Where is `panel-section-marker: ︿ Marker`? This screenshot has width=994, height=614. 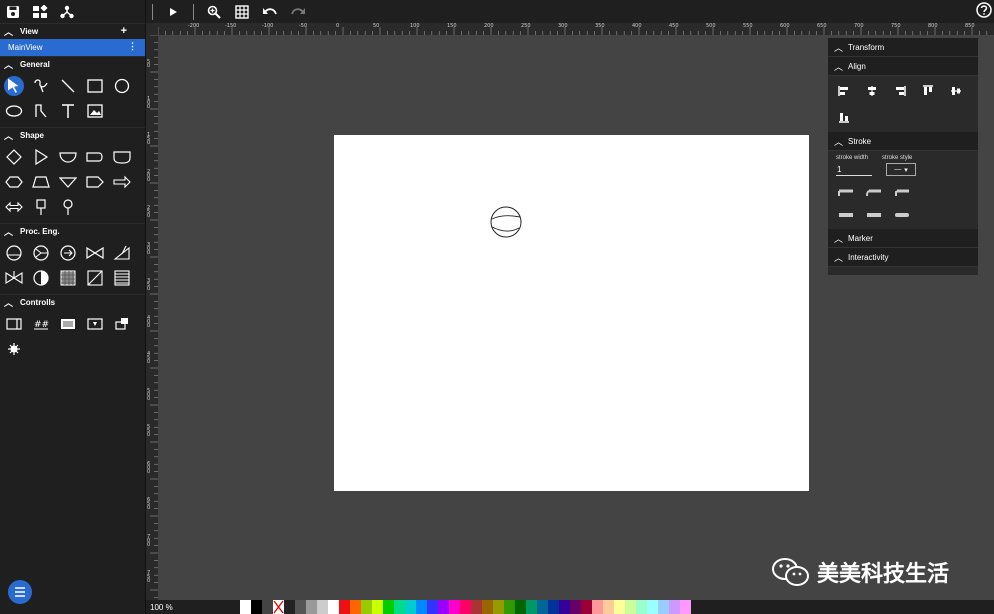
panel-section-marker: ︿ Marker is located at coordinates (903, 238).